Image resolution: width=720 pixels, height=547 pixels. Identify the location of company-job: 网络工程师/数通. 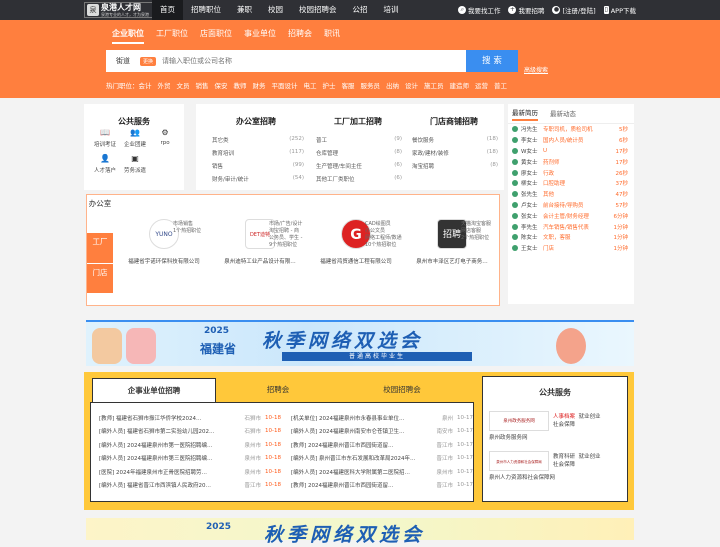
(383, 238).